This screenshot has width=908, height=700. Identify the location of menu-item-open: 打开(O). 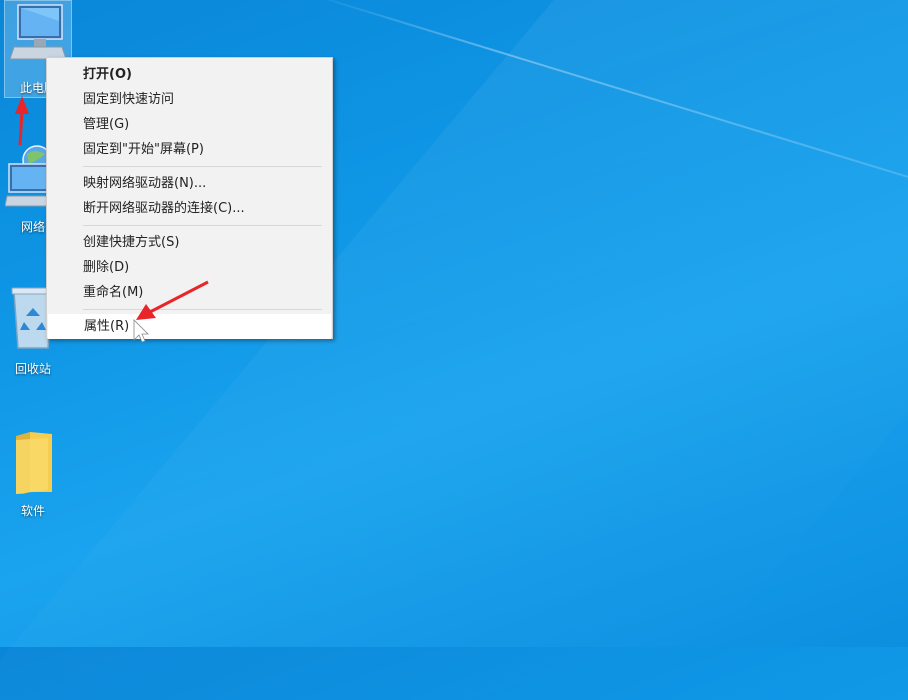
(189, 74).